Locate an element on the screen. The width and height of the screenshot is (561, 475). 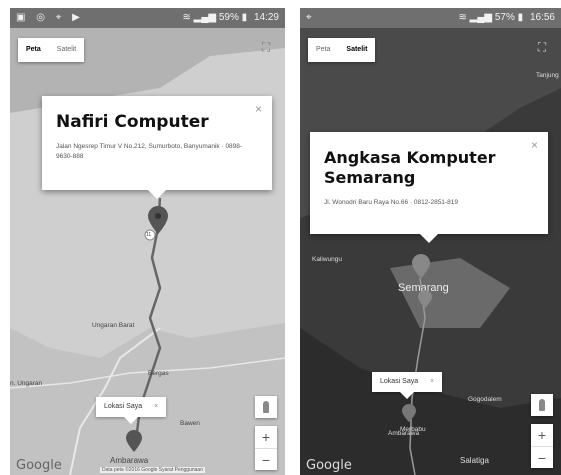
status-bar: ⌖ ≋ ▂▄▆ 57% ▮ 16:56 is located at coordinates (430, 18).